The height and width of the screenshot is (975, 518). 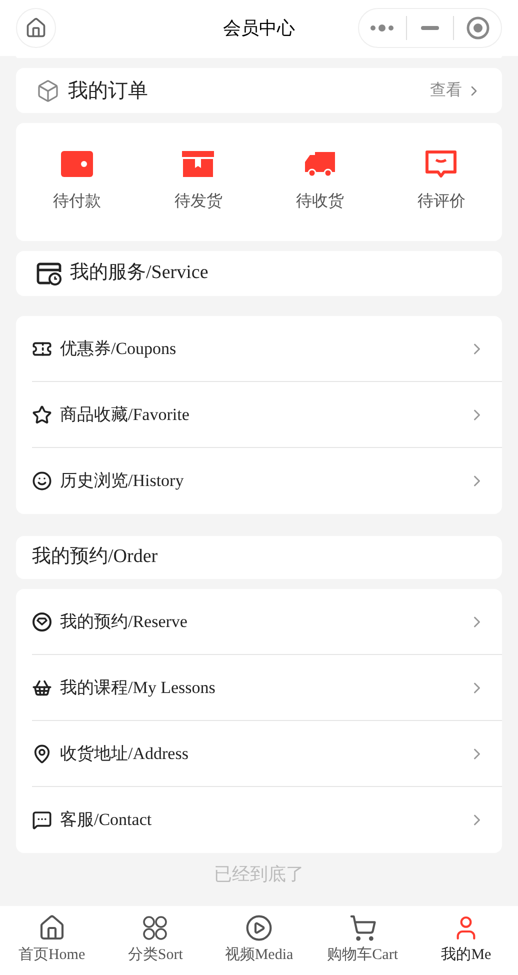 I want to click on cart-icon, so click(x=362, y=928).